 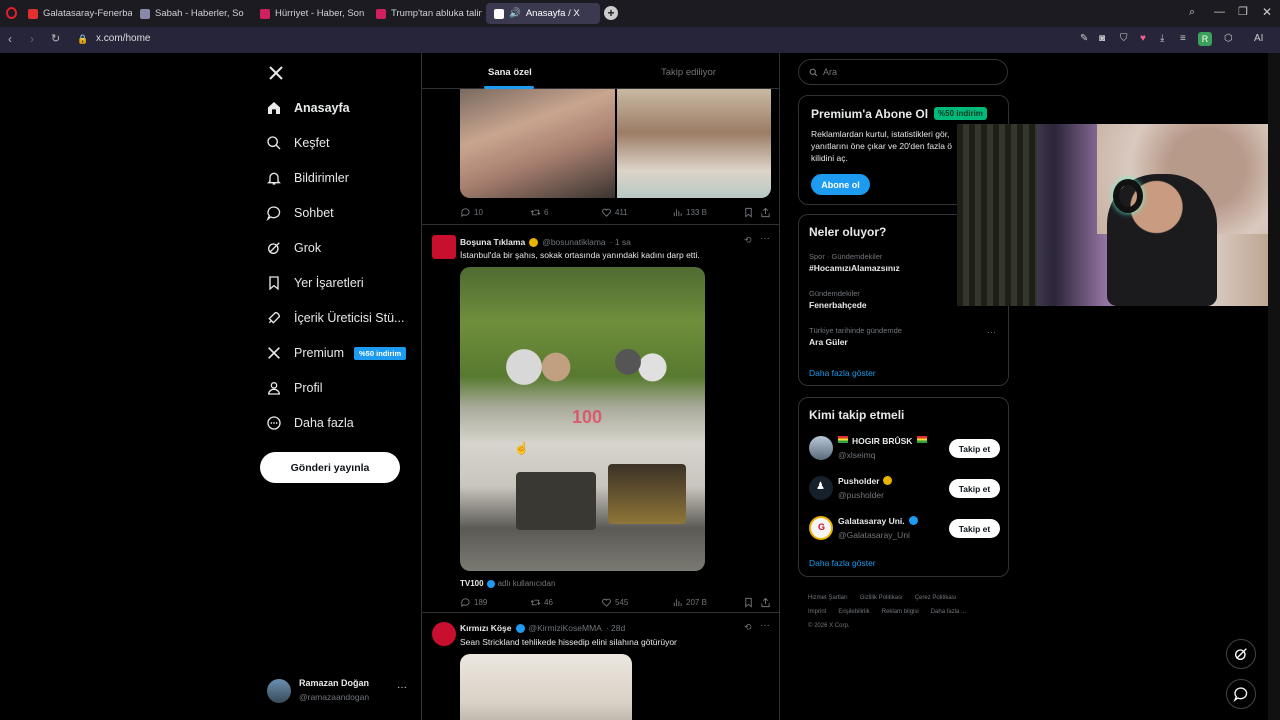 I want to click on post-button: Gönderi yayınla, so click(x=330, y=467).